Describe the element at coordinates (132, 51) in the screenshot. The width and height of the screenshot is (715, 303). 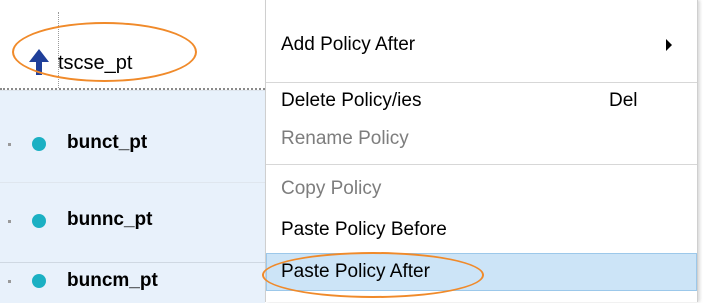
I see `policy-row-selected: tscse_pt` at that location.